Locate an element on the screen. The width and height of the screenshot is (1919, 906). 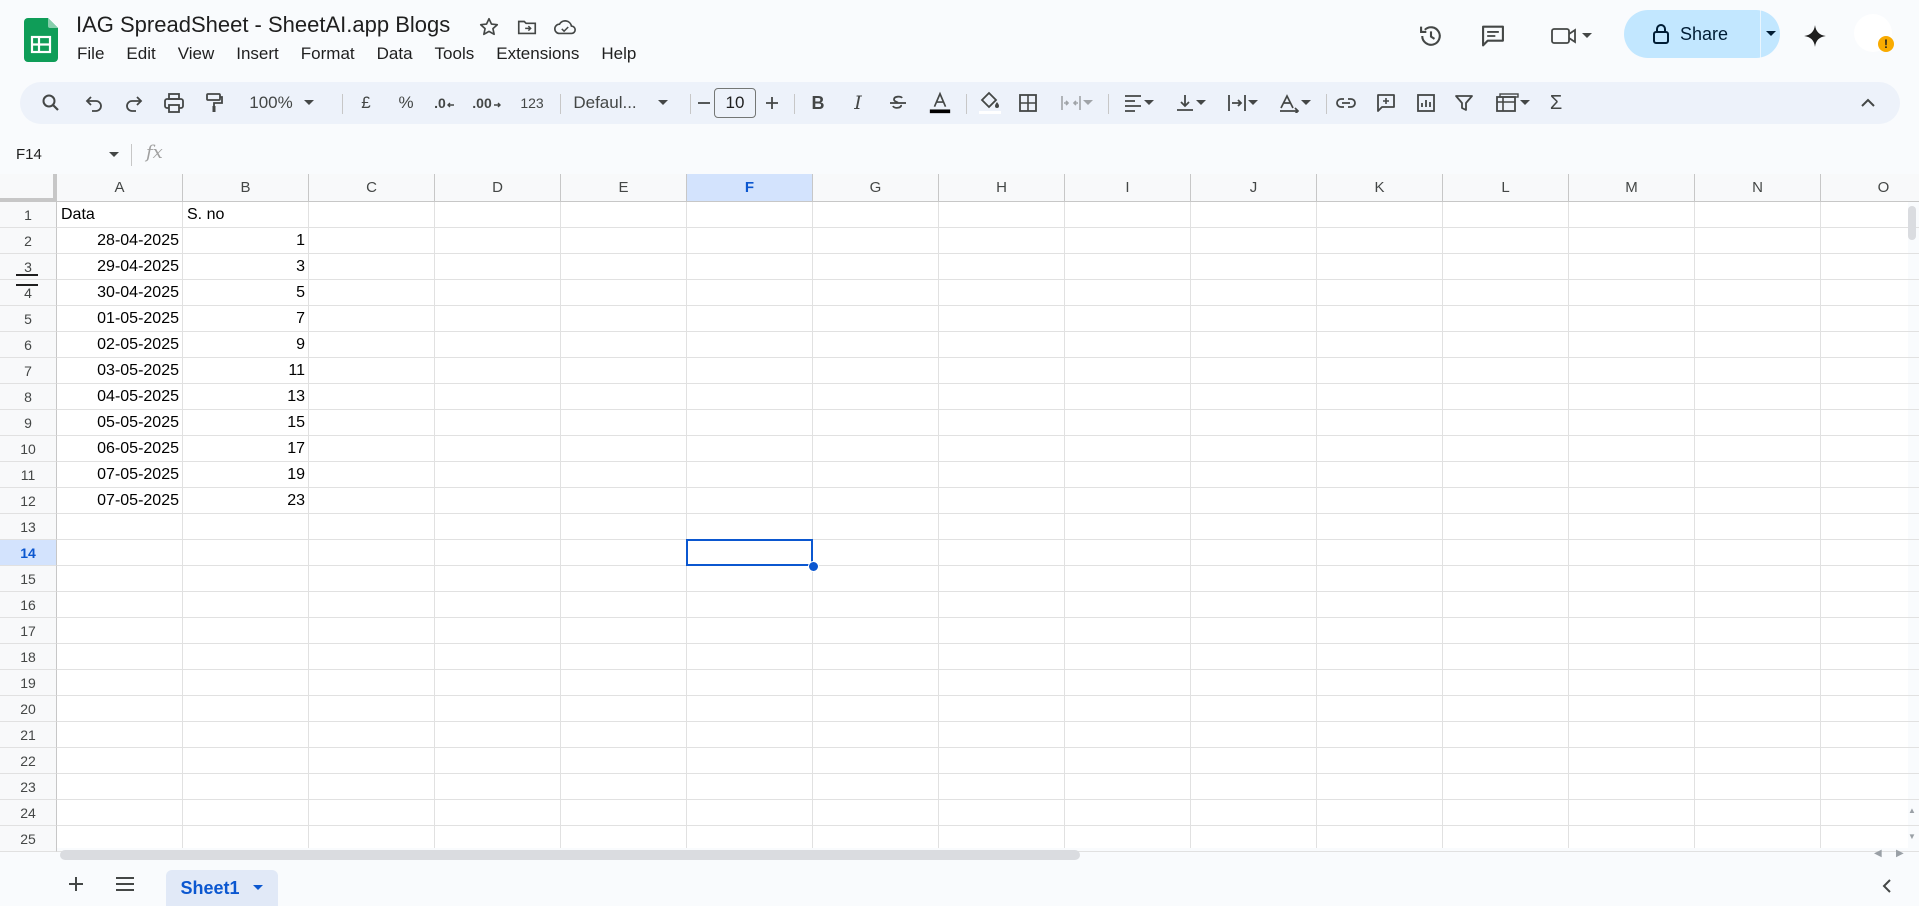
scroll-down-icon: ▼ is located at coordinates (1912, 836).